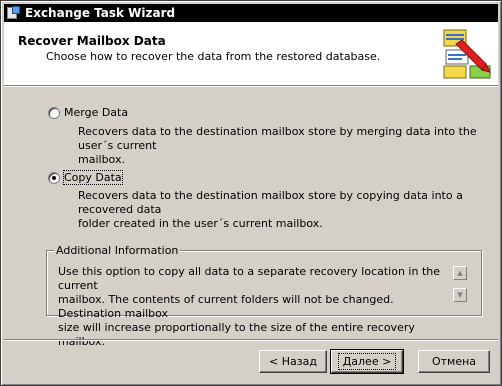 The height and width of the screenshot is (386, 502). I want to click on title-bar: Exchange Task Wizard, so click(251, 13).